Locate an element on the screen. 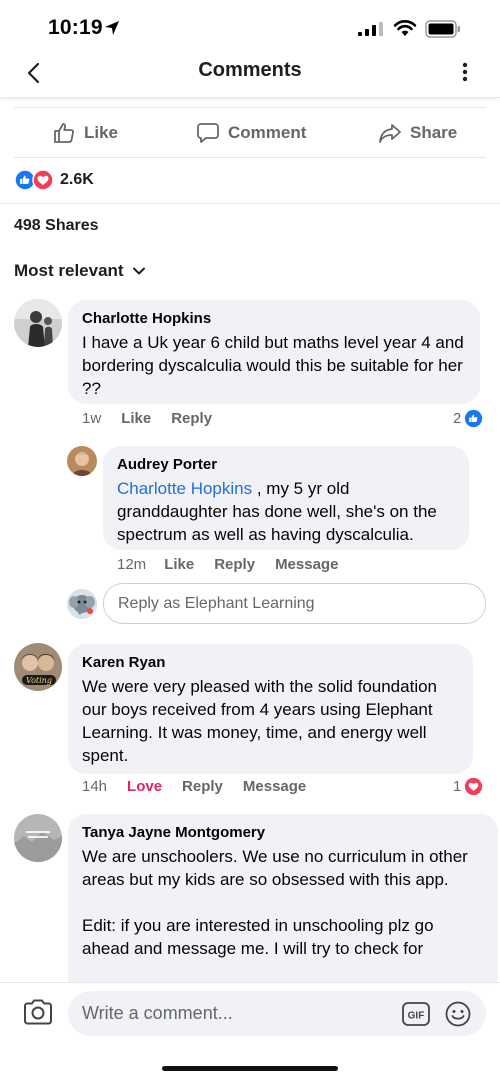 Image resolution: width=500 pixels, height=1082 pixels. reply-input: Reply as Elephant Learning is located at coordinates (294, 603).